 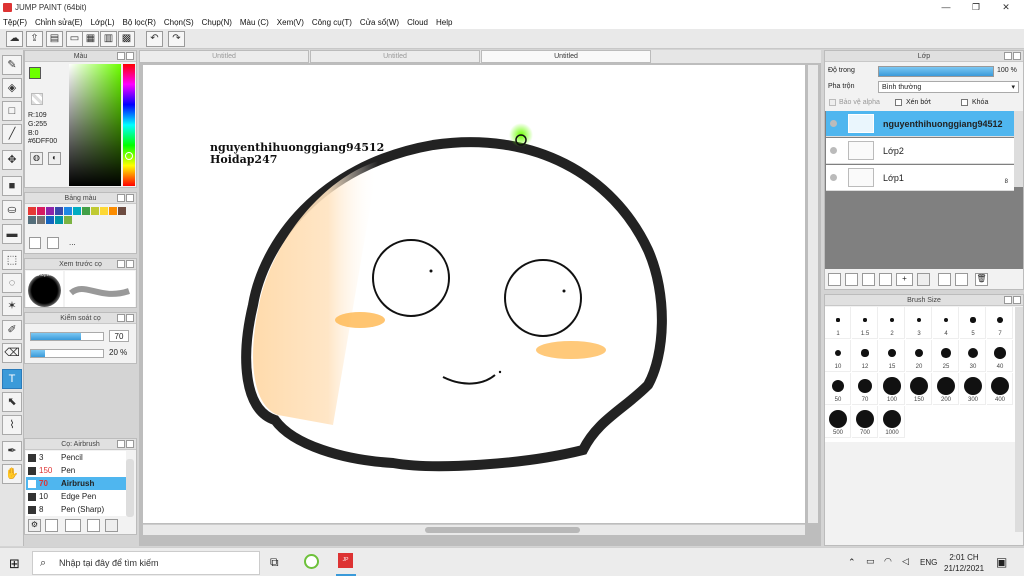 What do you see at coordinates (981, 279) in the screenshot?
I see `delete-layer-icon: 🗑` at bounding box center [981, 279].